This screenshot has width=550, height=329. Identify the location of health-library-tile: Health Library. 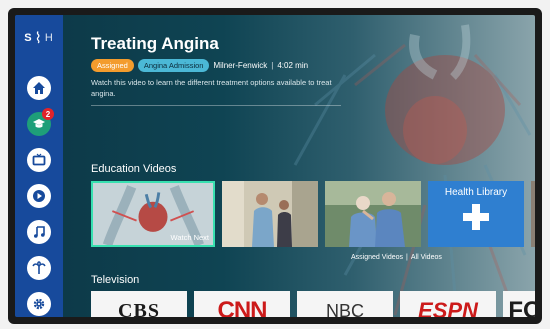
(476, 214).